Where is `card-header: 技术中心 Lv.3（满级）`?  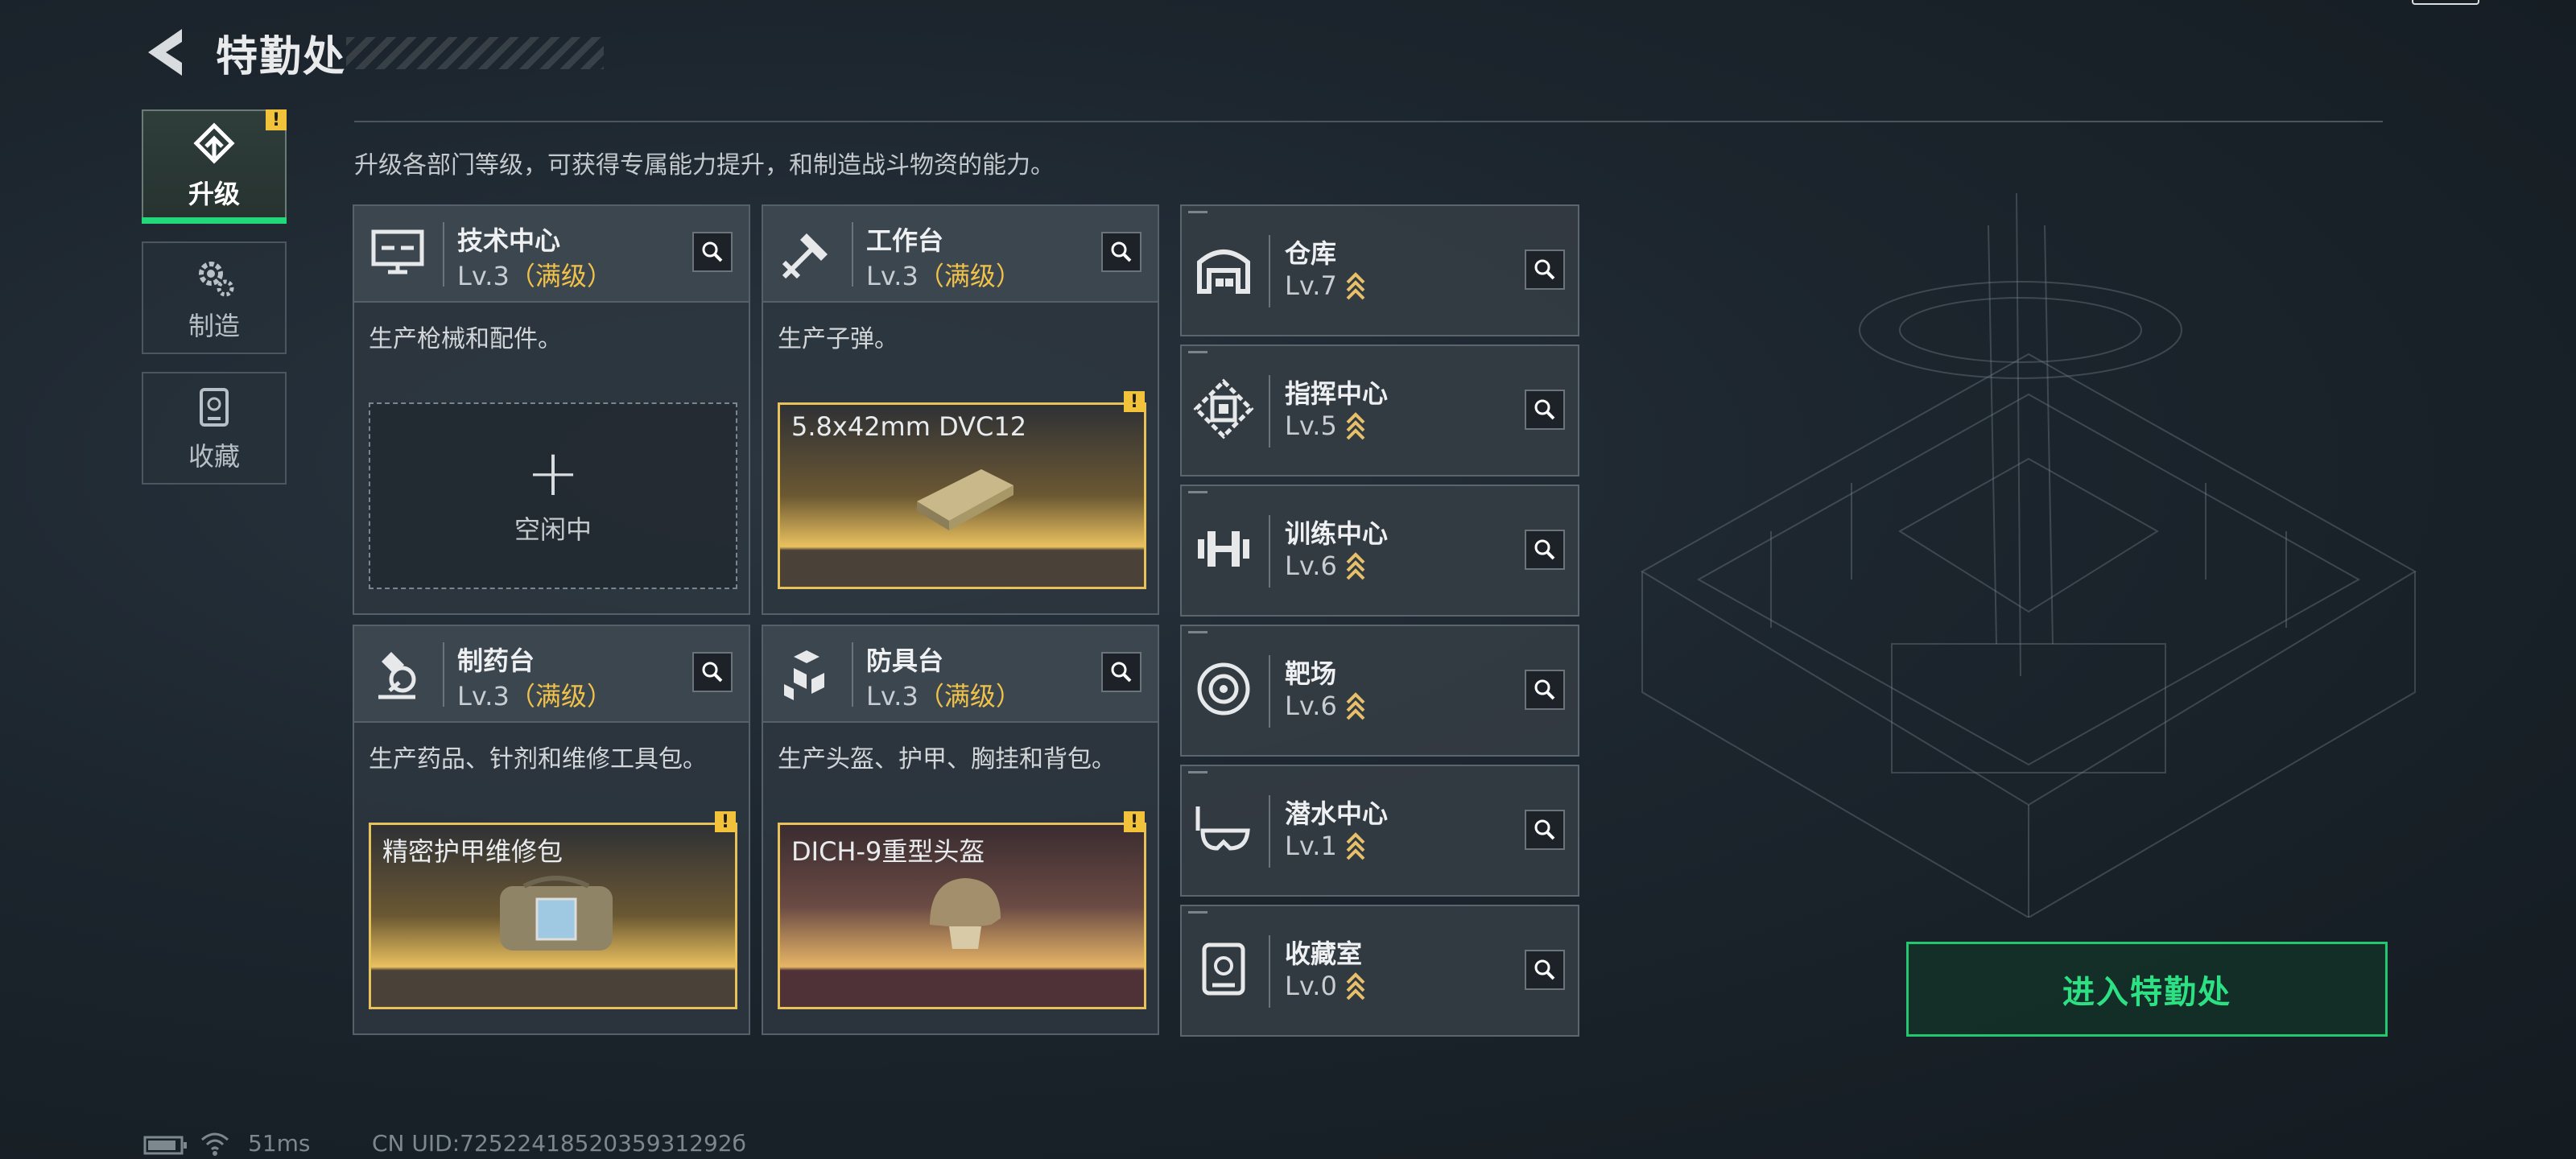 card-header: 技术中心 Lv.3（满级） is located at coordinates (551, 254).